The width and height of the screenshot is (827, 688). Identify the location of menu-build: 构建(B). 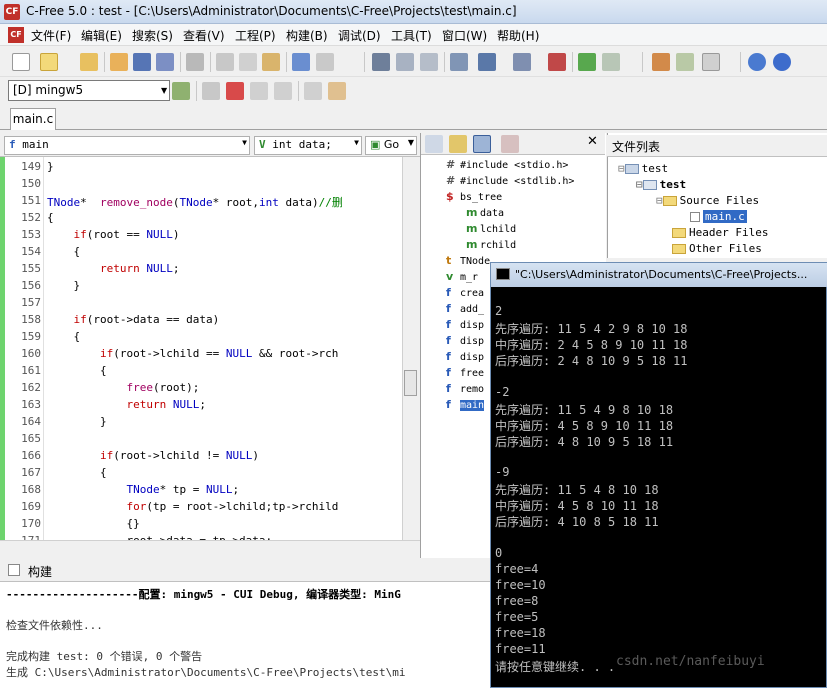
(307, 35).